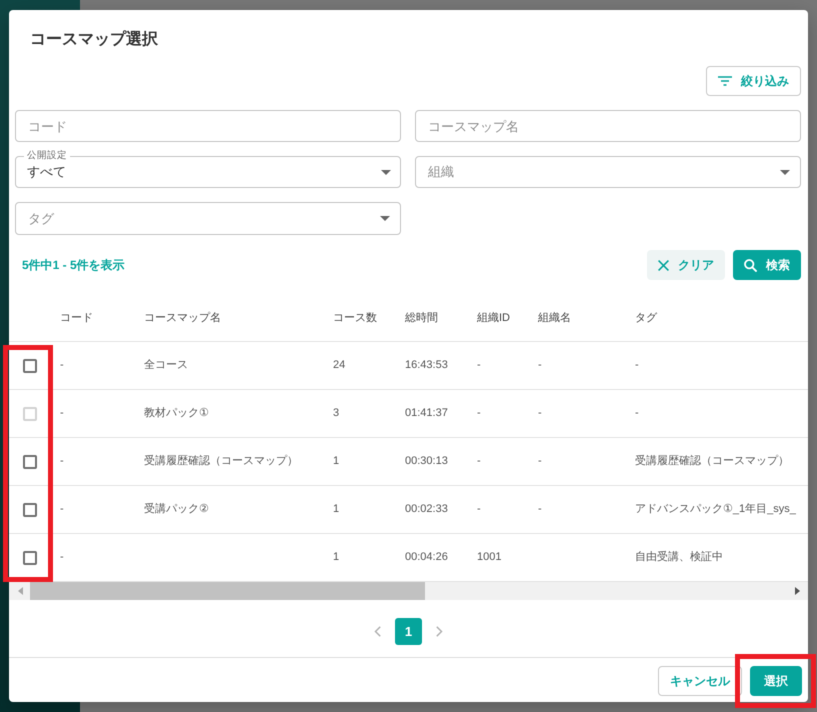  What do you see at coordinates (408, 631) in the screenshot?
I see `page-button: 1` at bounding box center [408, 631].